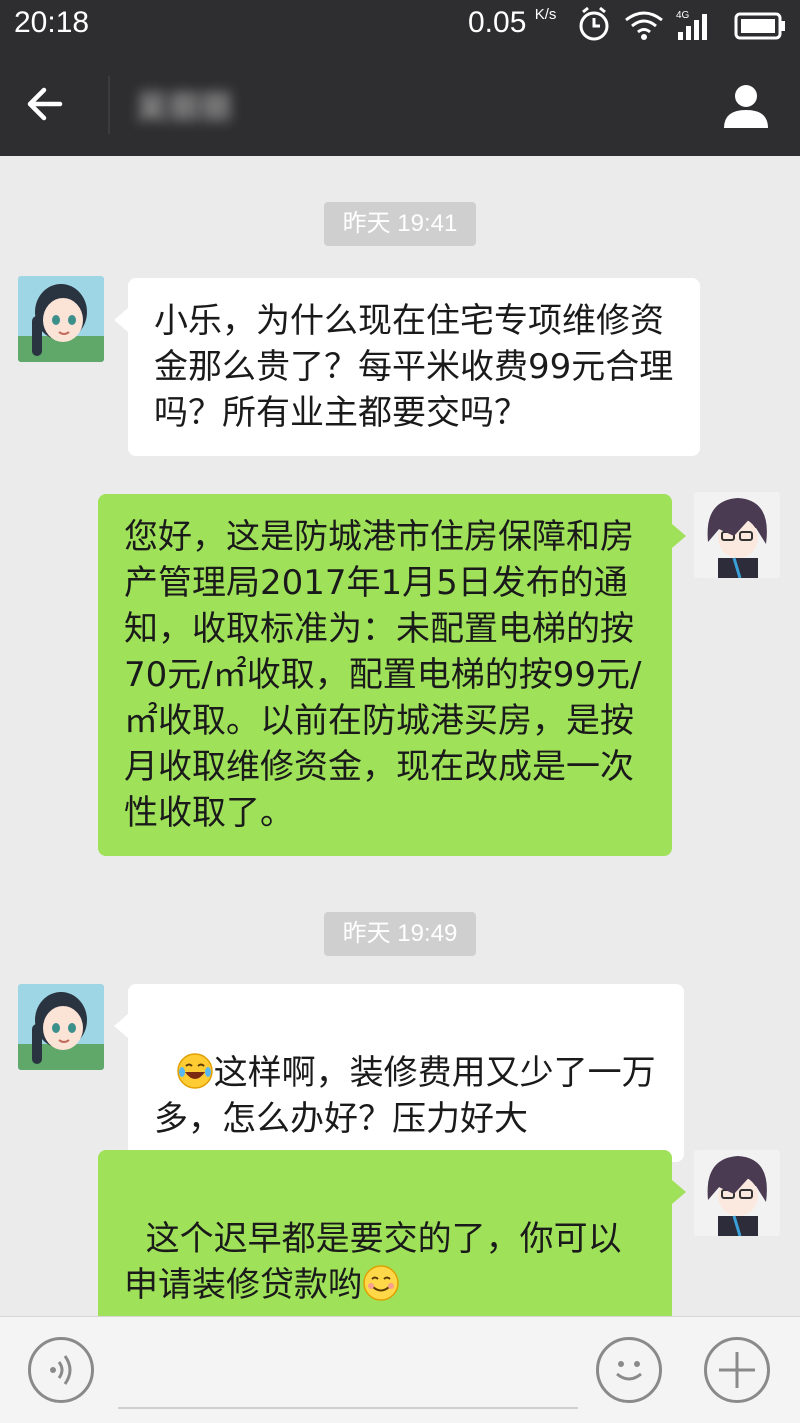  I want to click on more-button, so click(737, 1370).